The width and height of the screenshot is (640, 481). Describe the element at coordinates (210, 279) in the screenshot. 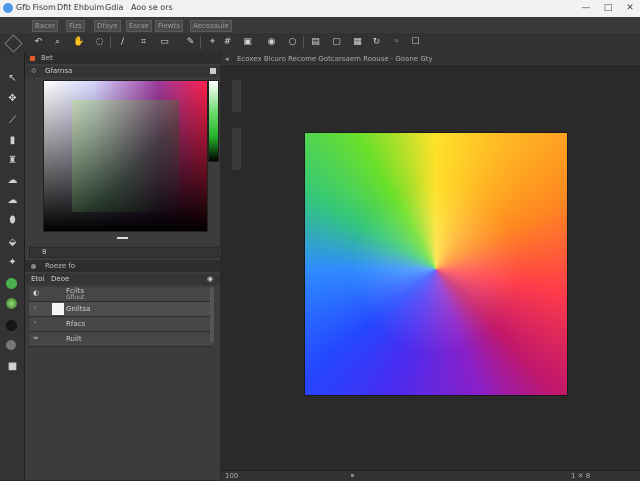

I see `eye-icon: ◉` at that location.